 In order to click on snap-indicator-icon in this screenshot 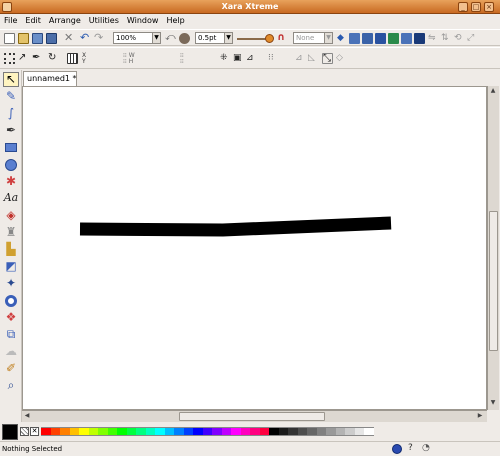, I will do `click(397, 449)`.